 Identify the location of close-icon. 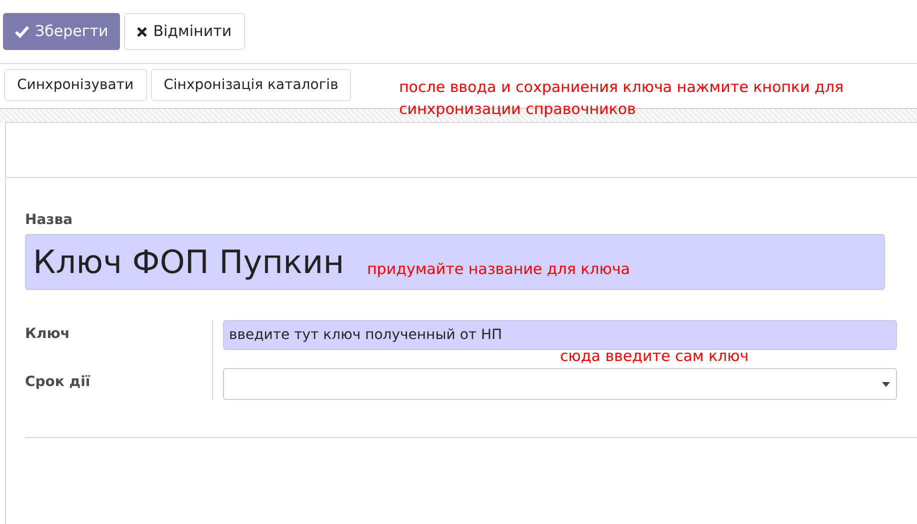
(142, 31).